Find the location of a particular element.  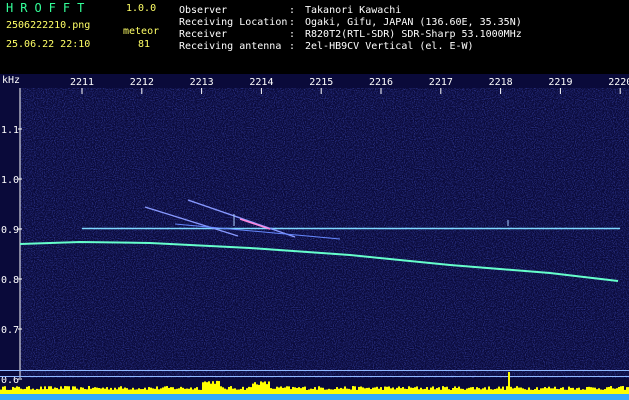

info-value-antenna: 2el-HB9CV Vertical (el. E-W) is located at coordinates (389, 46).